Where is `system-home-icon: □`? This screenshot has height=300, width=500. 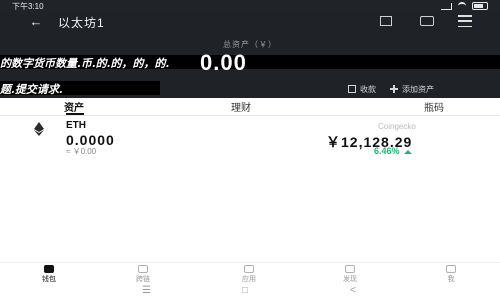
system-home-icon: □ is located at coordinates (245, 290).